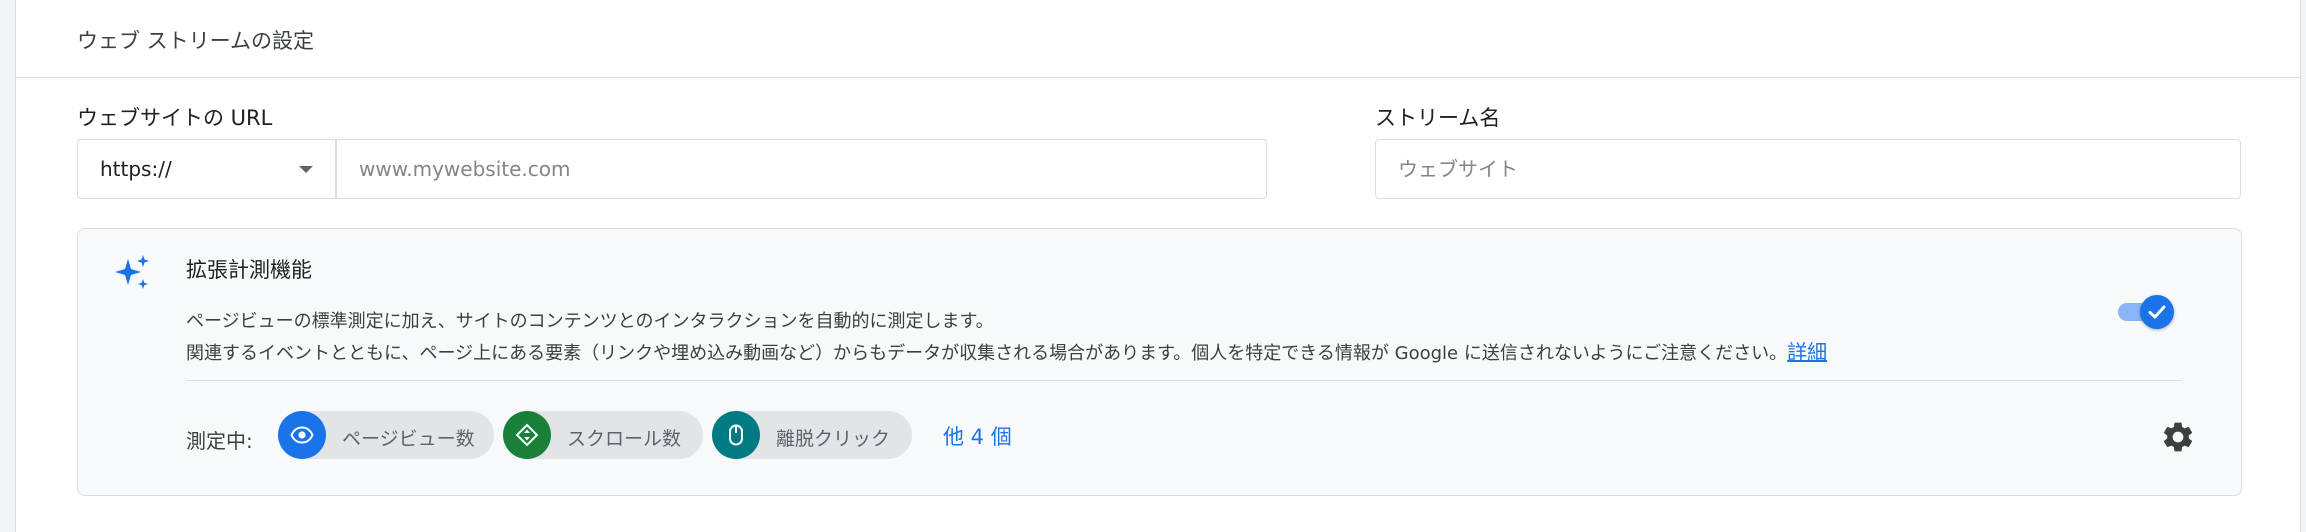 Image resolution: width=2306 pixels, height=532 pixels. What do you see at coordinates (206, 169) in the screenshot?
I see `protocol-select: https://` at bounding box center [206, 169].